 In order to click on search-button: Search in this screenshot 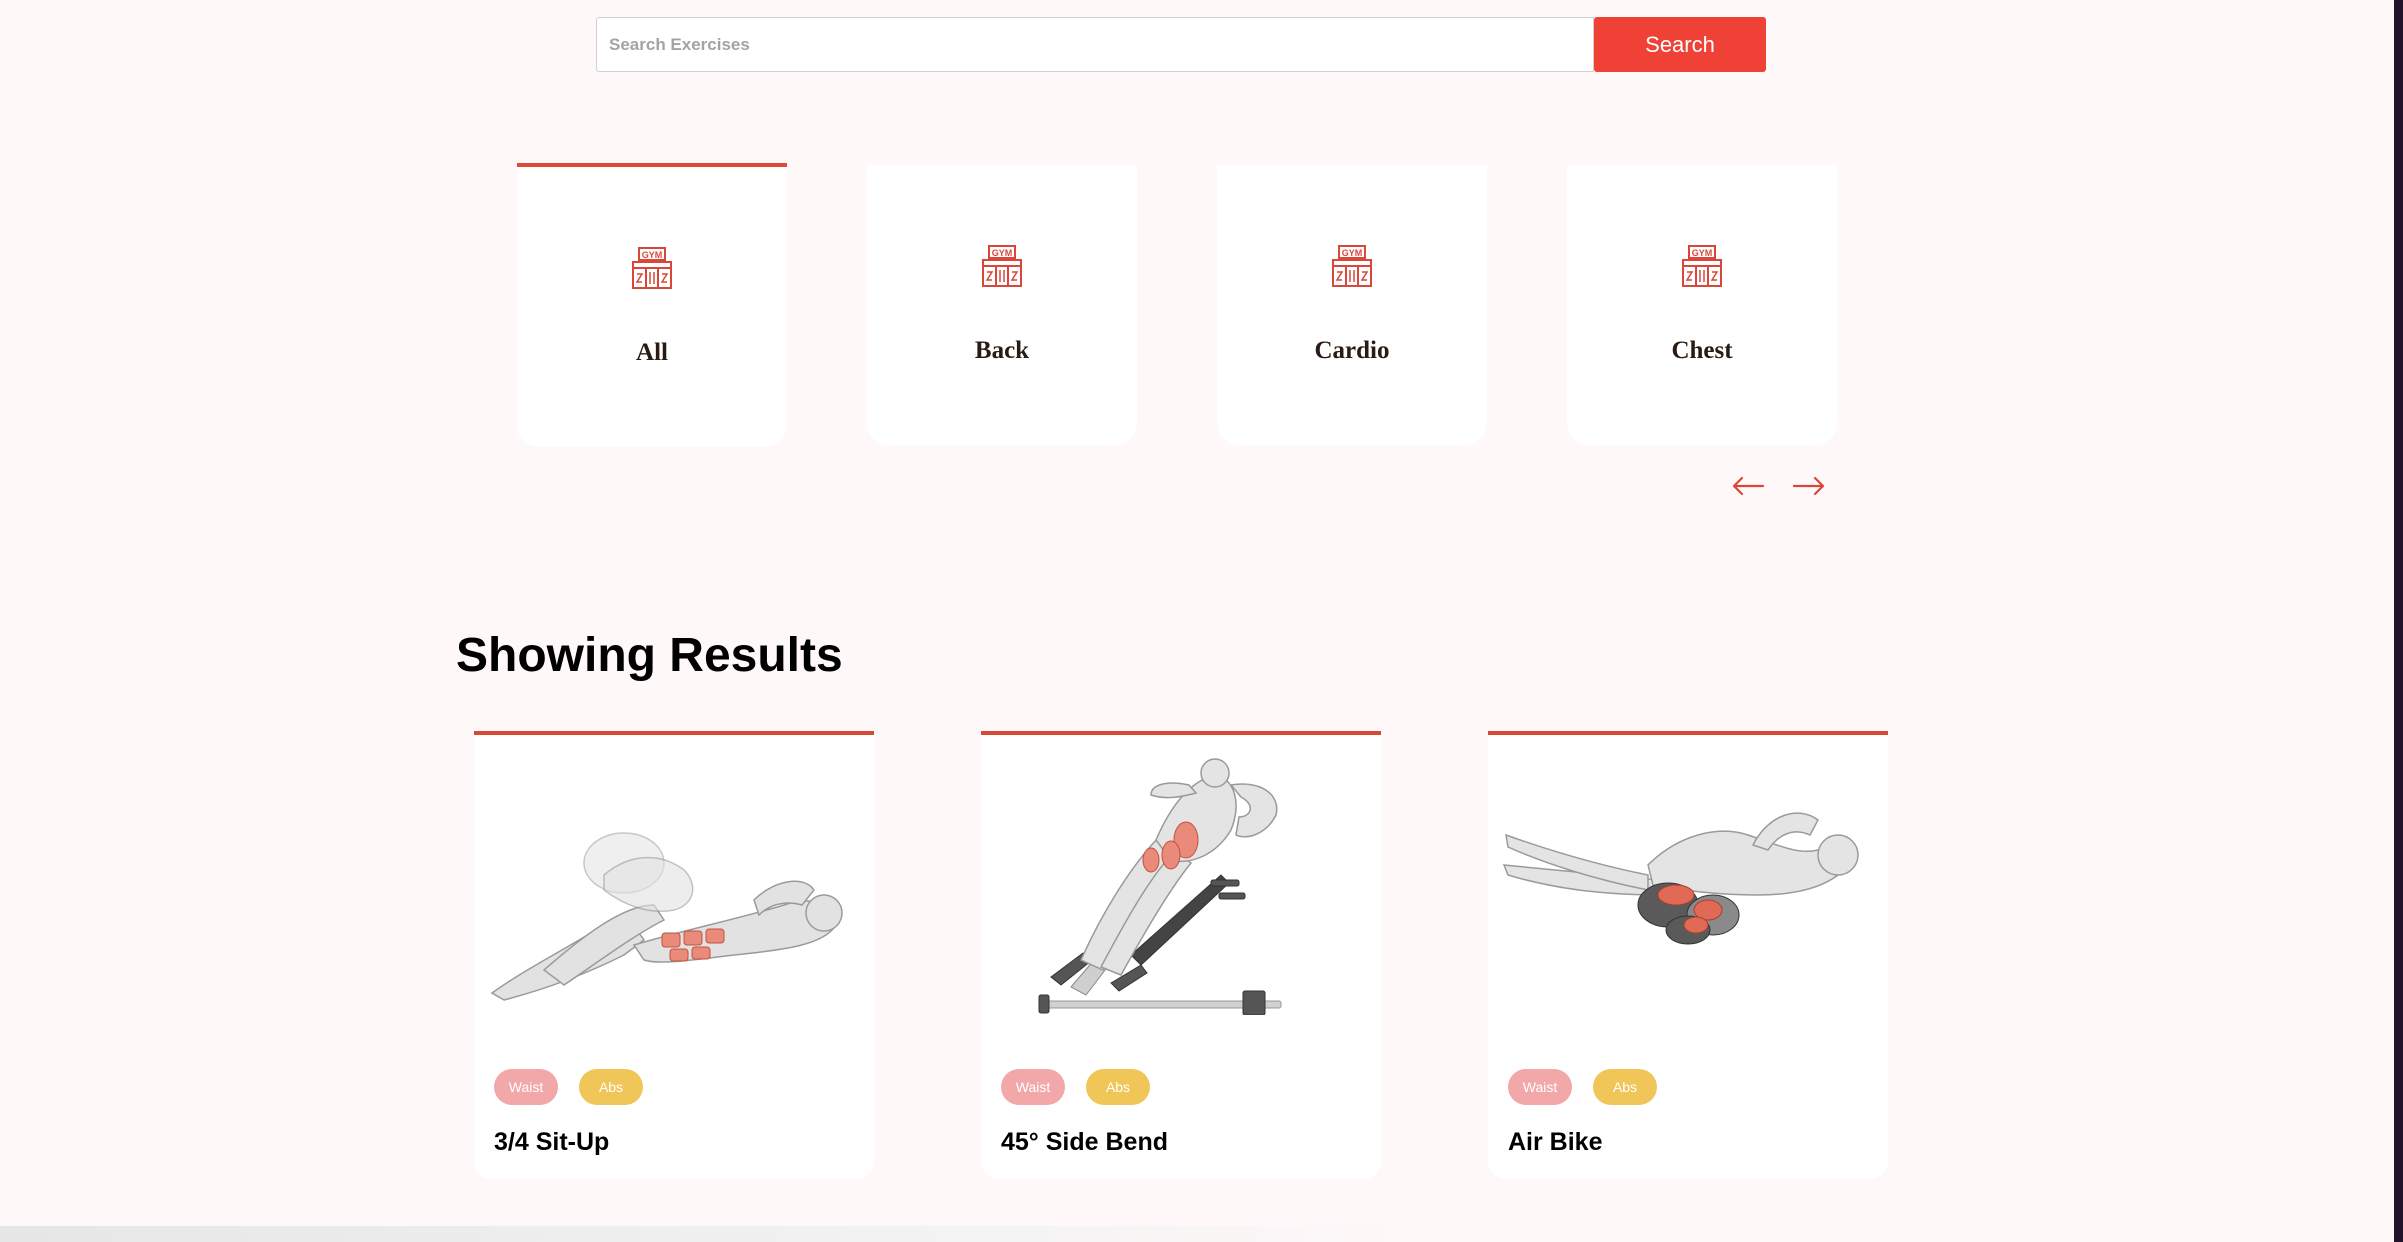, I will do `click(1680, 44)`.